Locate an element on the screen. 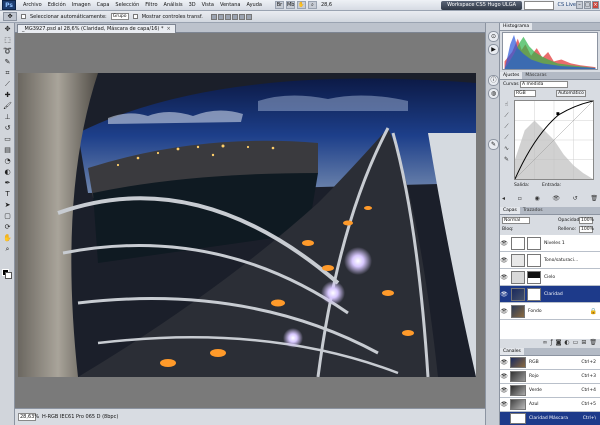 This screenshot has height=425, width=600. reset-icon: ↺ is located at coordinates (575, 199).